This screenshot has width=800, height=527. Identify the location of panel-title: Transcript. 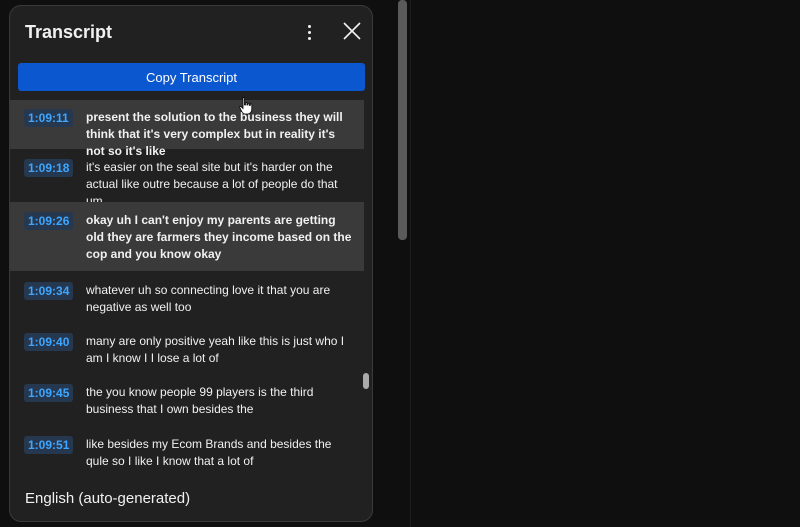
(69, 32).